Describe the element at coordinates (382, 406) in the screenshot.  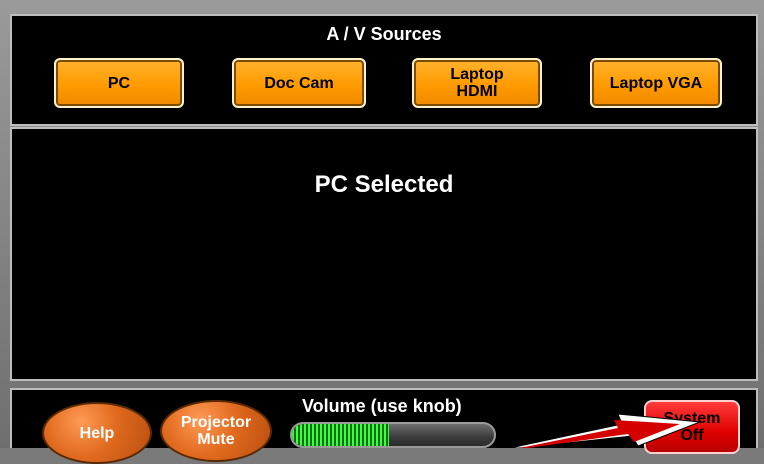
I see `volume-label: Volume (use knob)` at that location.